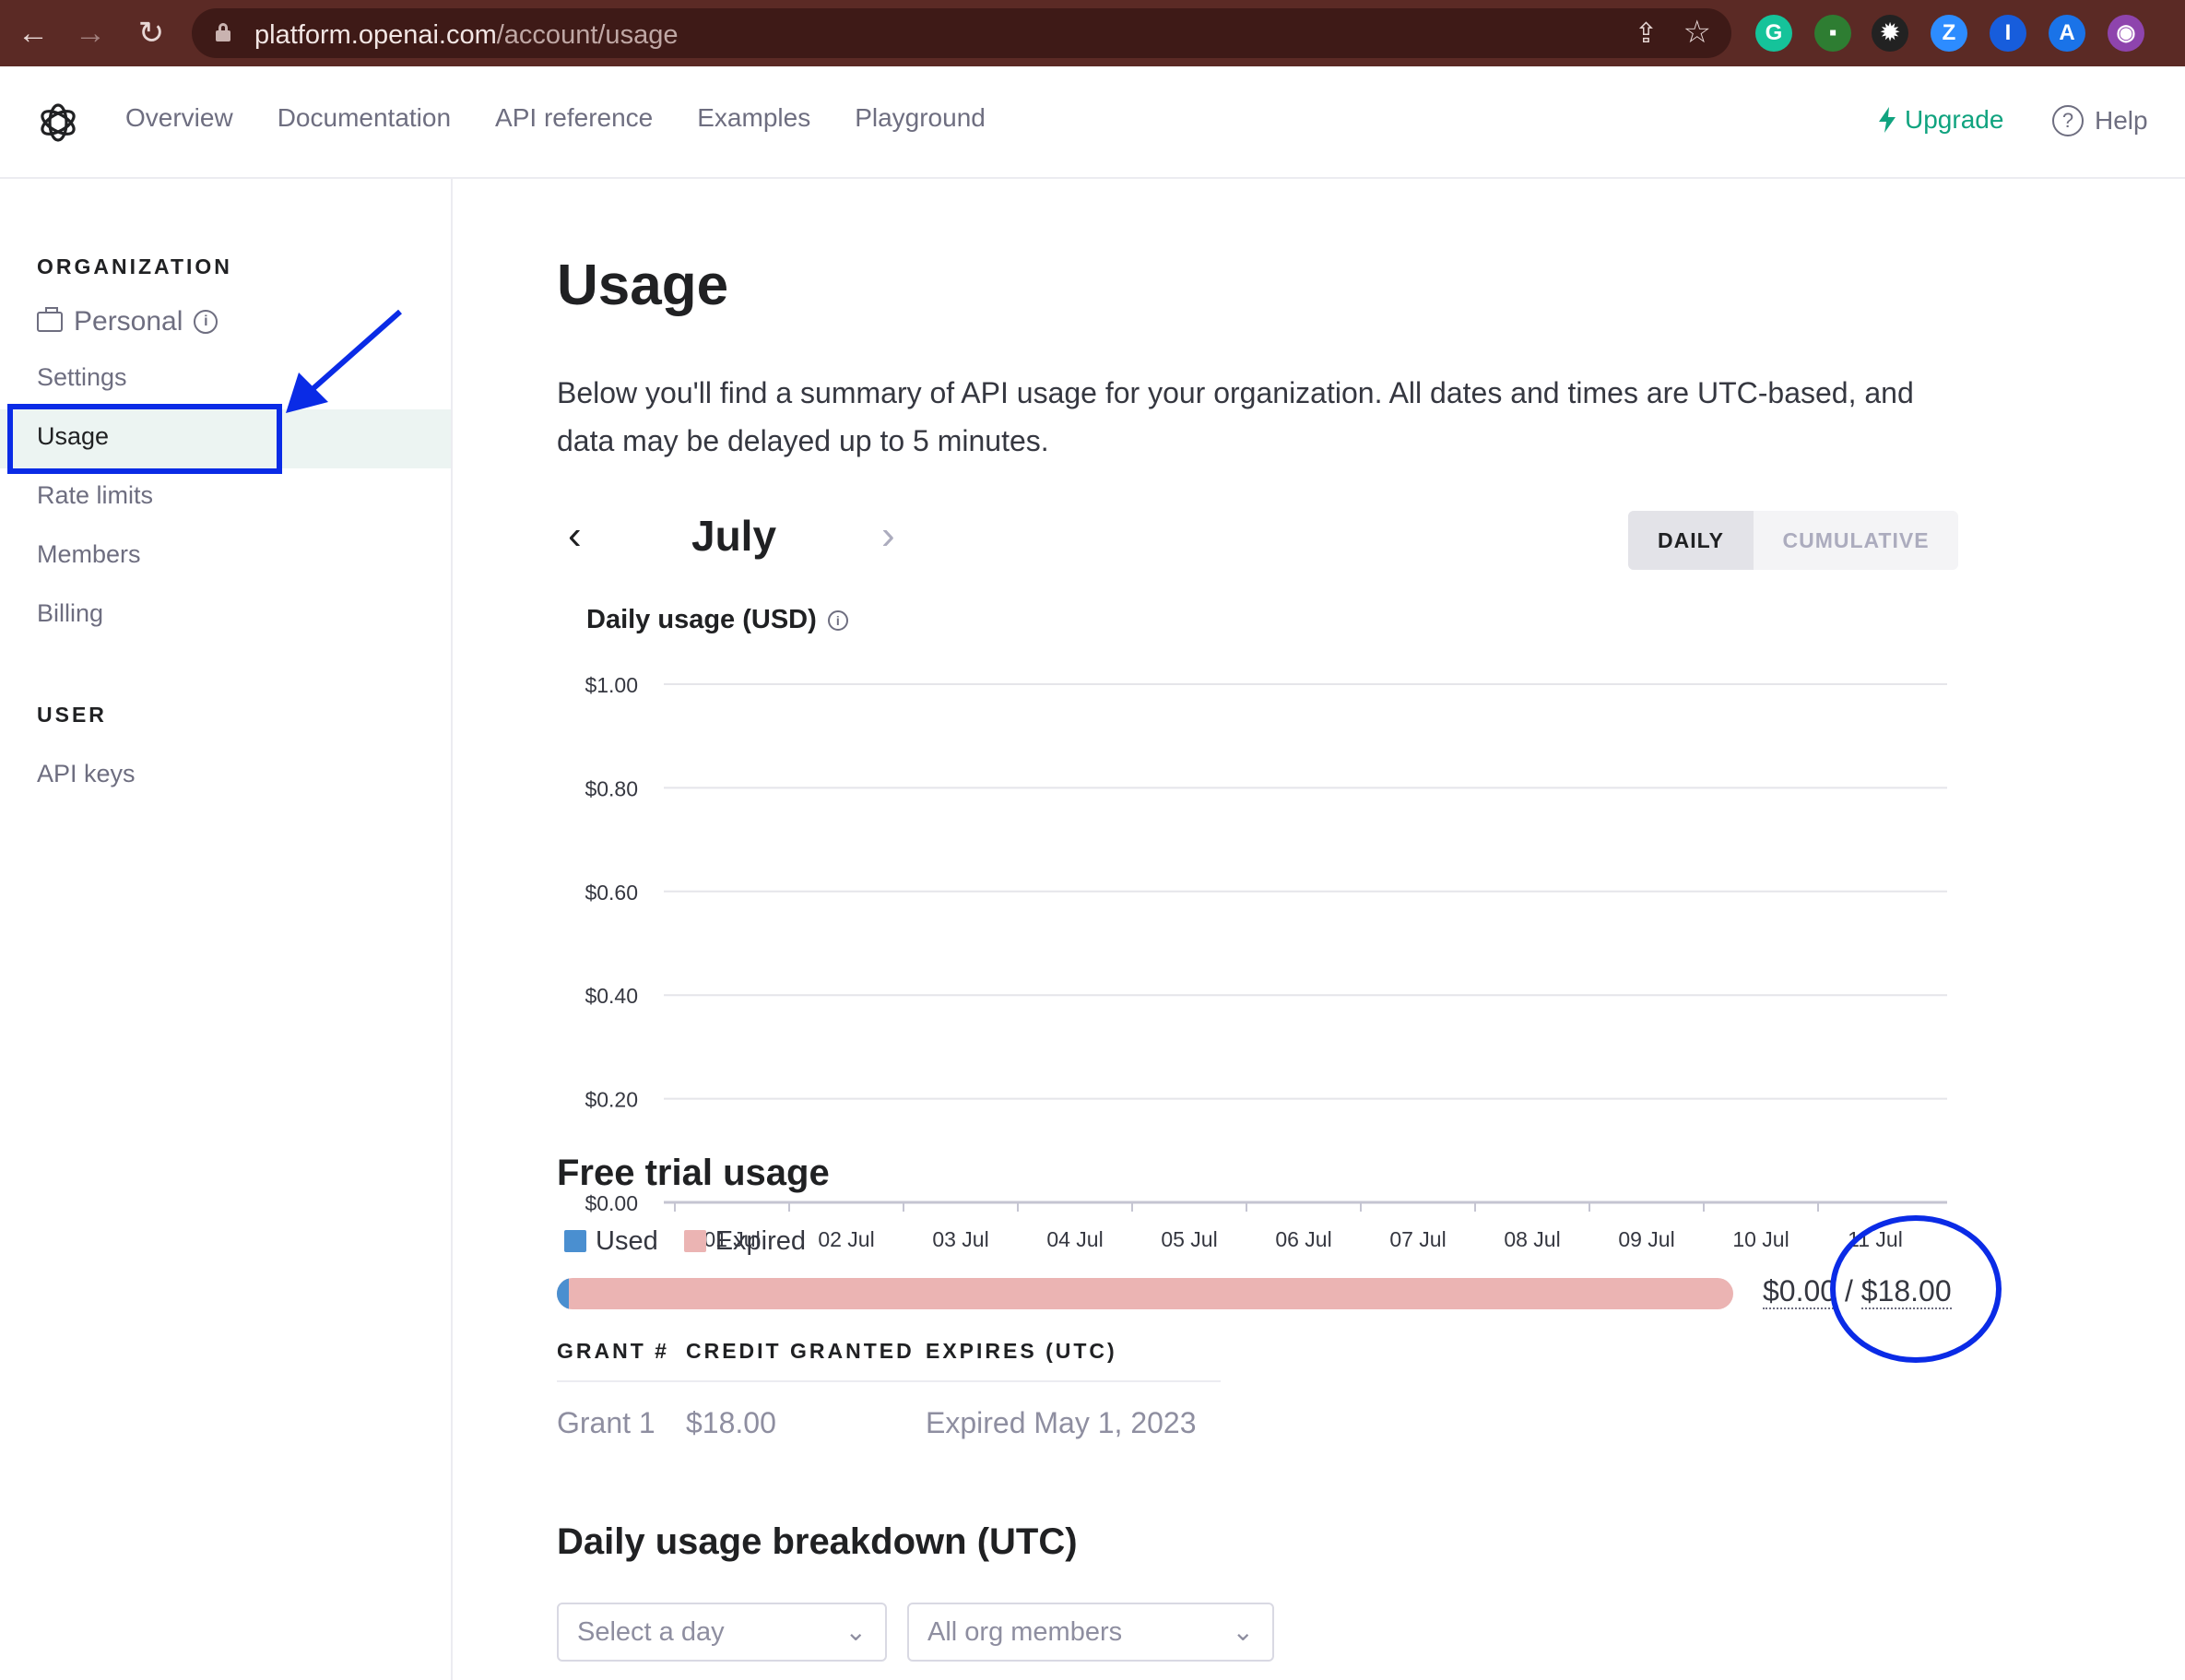 This screenshot has width=2185, height=1680. Describe the element at coordinates (621, 1360) in the screenshot. I see `col-grant: GRANT #` at that location.